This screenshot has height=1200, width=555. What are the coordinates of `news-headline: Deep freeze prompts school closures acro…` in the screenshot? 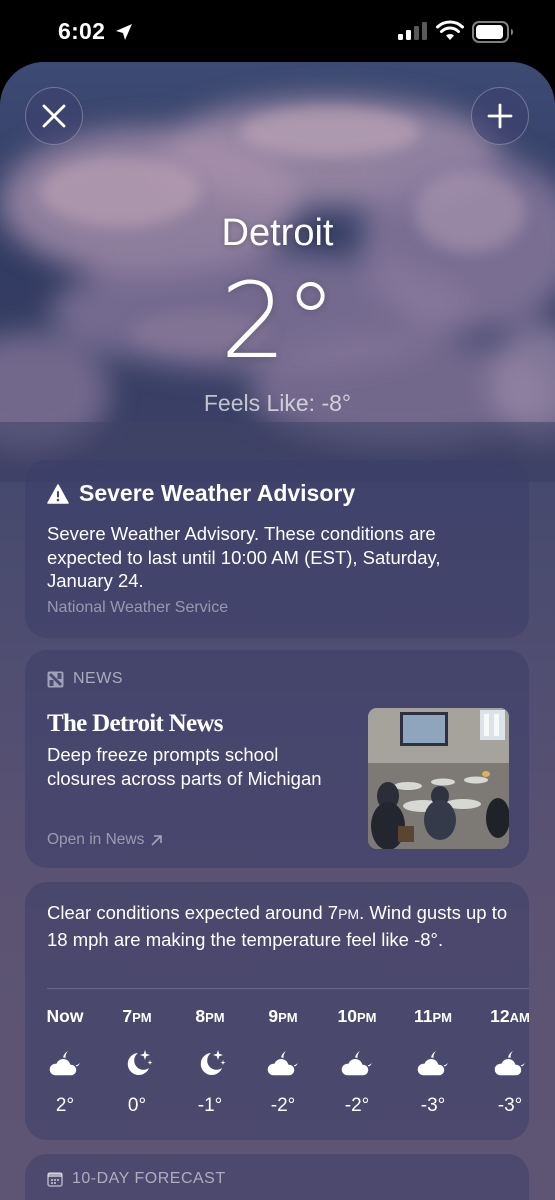 It's located at (199, 767).